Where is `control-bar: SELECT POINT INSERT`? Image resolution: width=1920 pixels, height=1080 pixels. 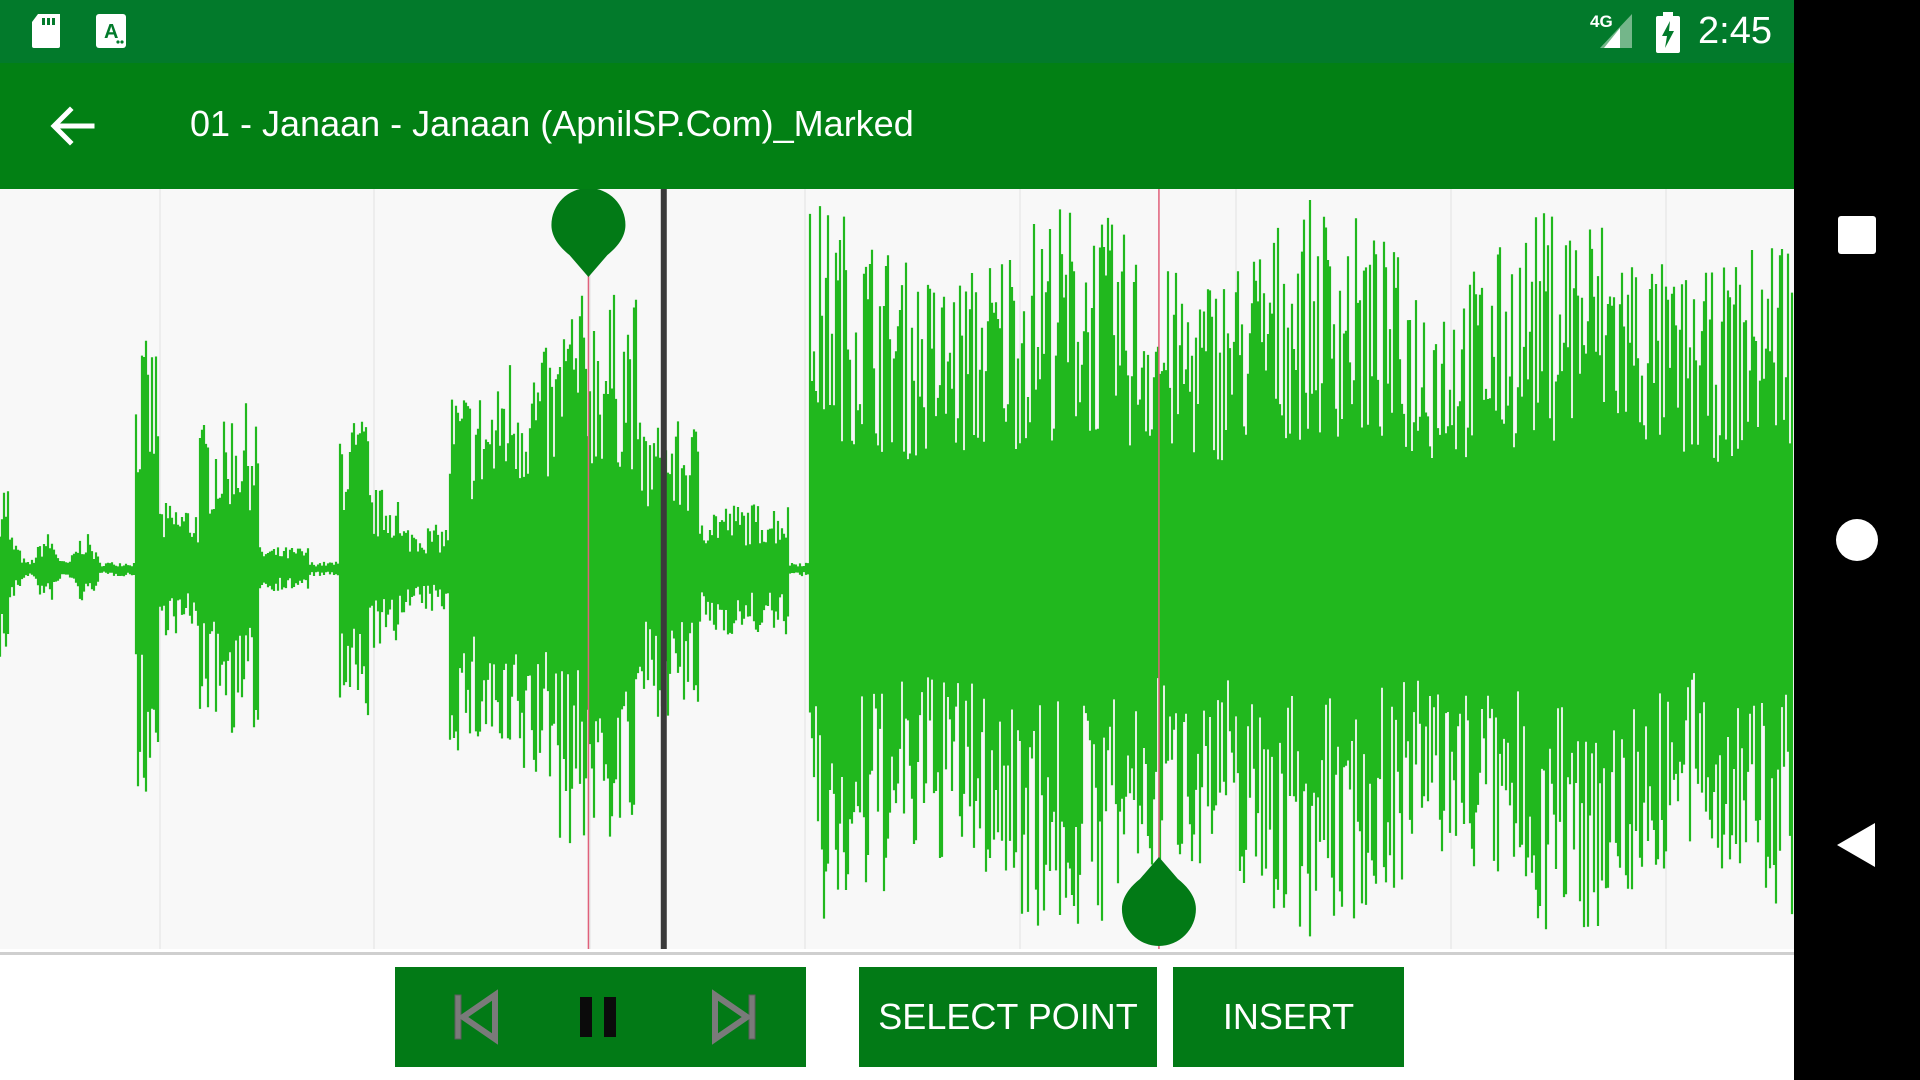
control-bar: SELECT POINT INSERT is located at coordinates (897, 1017).